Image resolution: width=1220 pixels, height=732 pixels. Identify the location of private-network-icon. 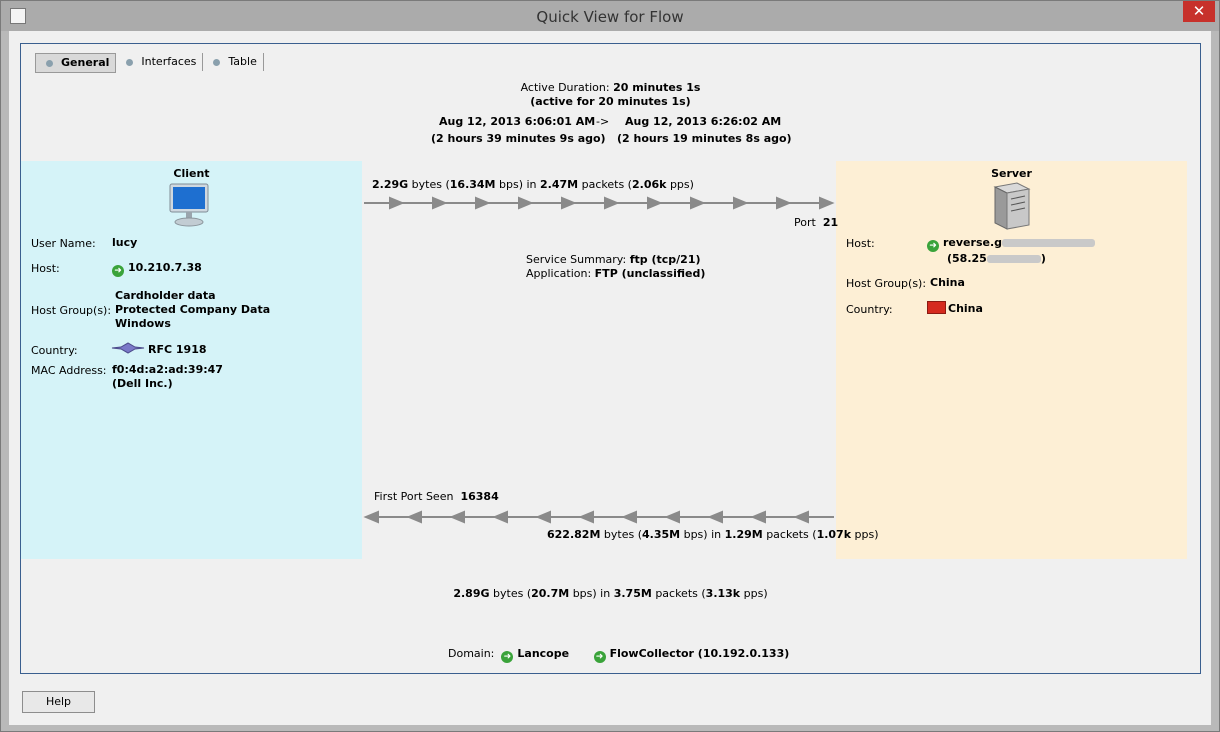
(128, 348).